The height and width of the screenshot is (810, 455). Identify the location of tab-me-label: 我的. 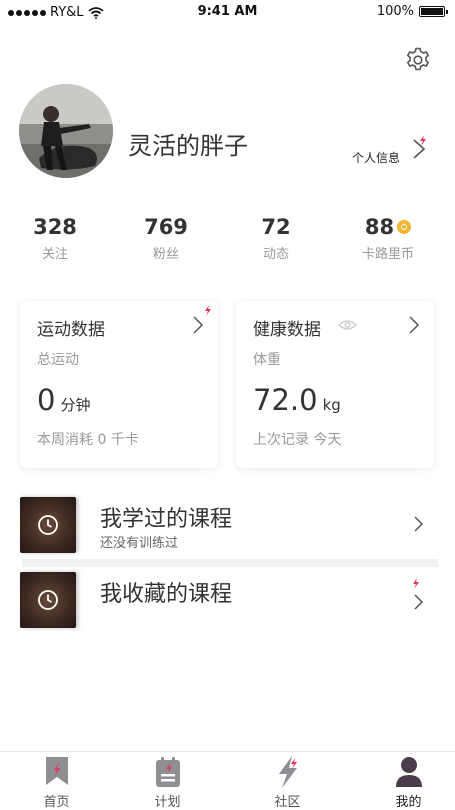
(408, 802).